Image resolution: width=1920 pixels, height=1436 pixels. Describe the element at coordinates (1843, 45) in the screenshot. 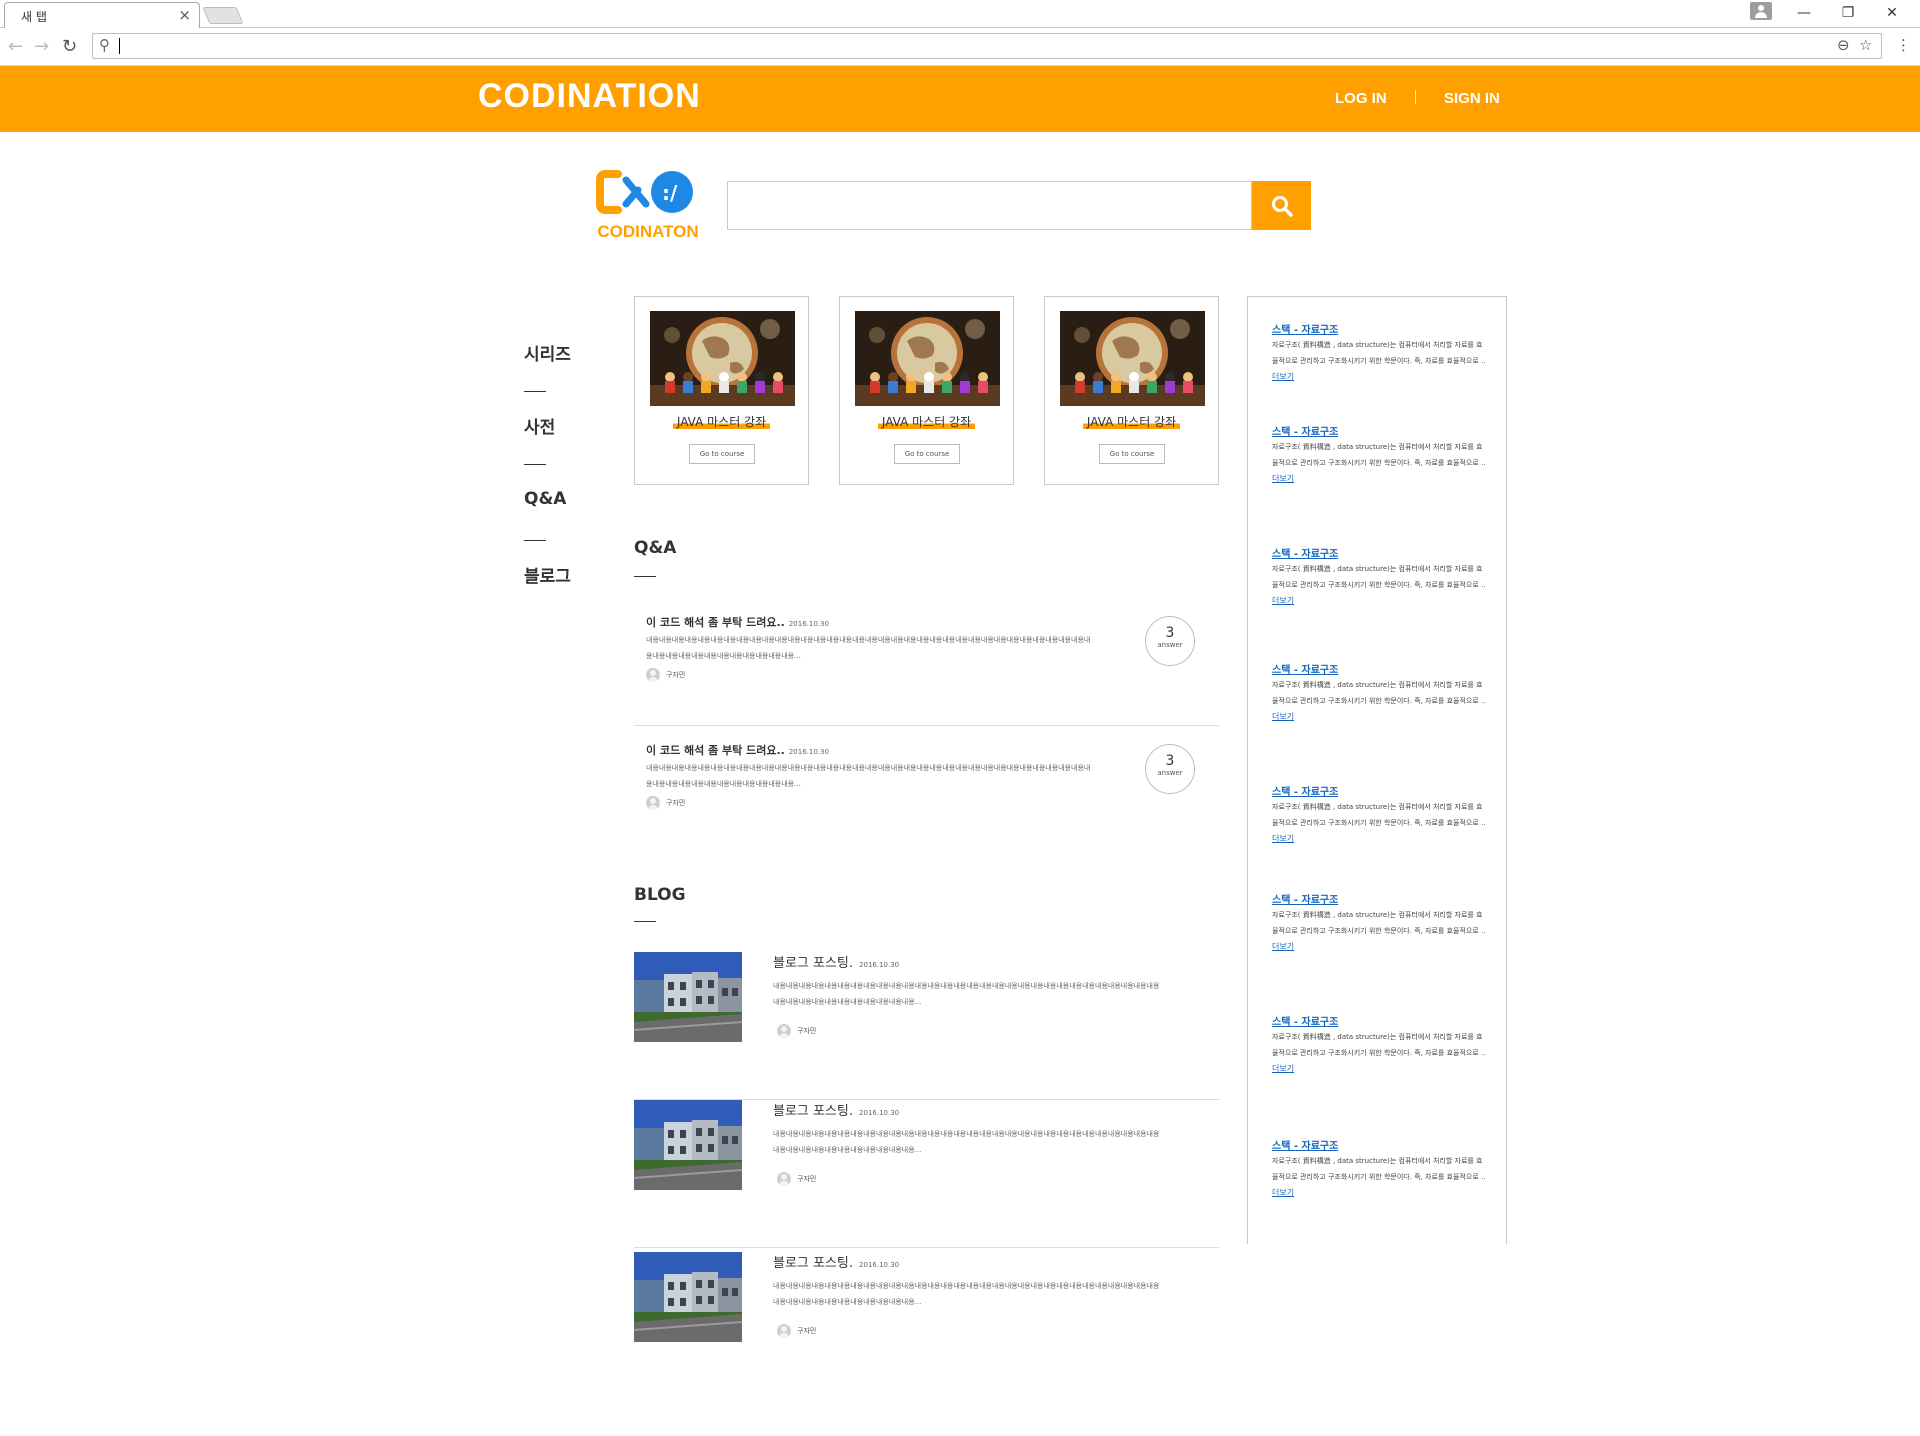

I see `zoom-icon: ⊖` at that location.